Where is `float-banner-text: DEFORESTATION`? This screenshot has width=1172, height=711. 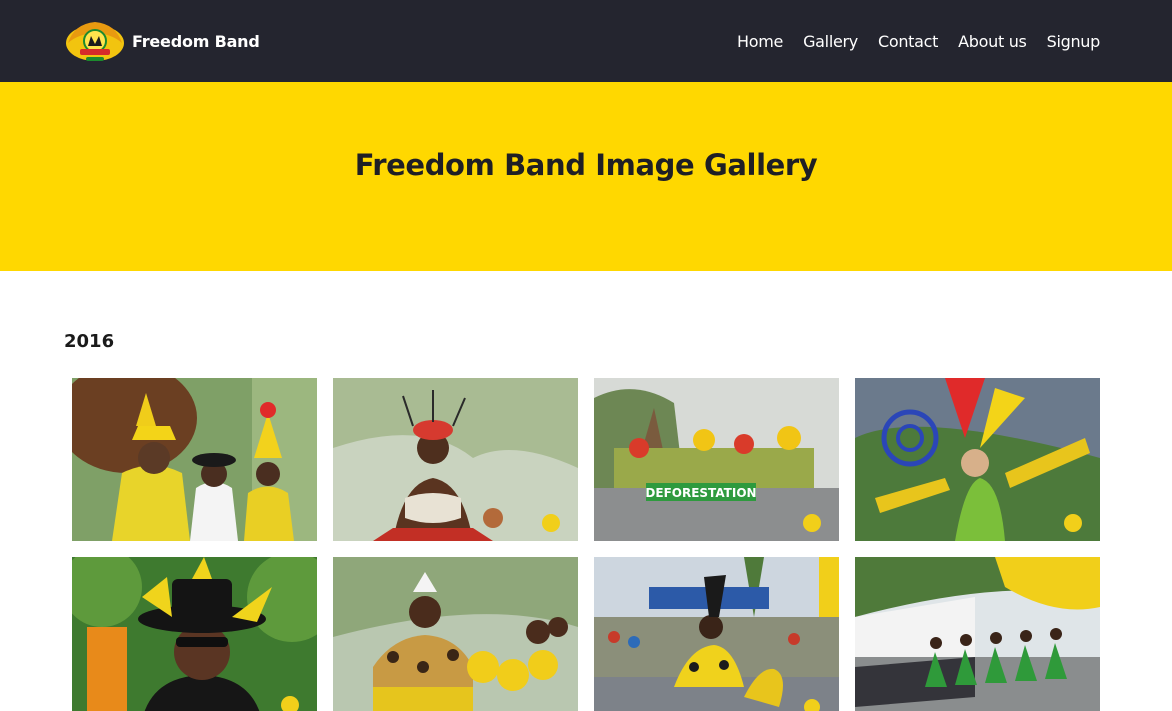
float-banner-text: DEFORESTATION is located at coordinates (700, 493).